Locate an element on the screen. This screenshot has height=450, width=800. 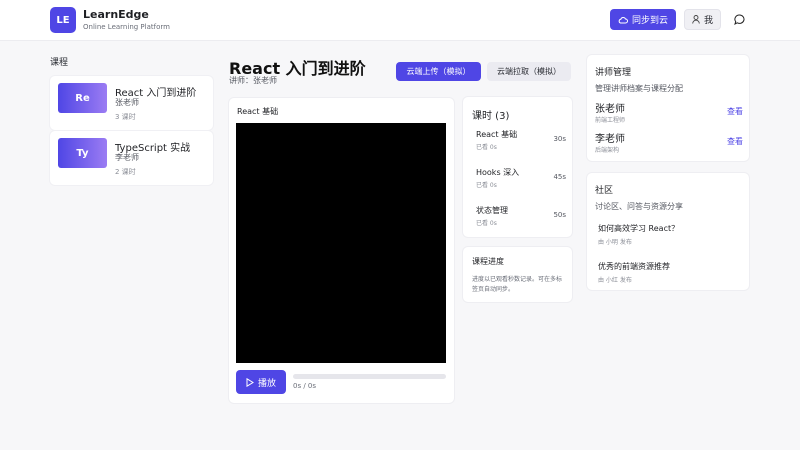
play-icon is located at coordinates (250, 382).